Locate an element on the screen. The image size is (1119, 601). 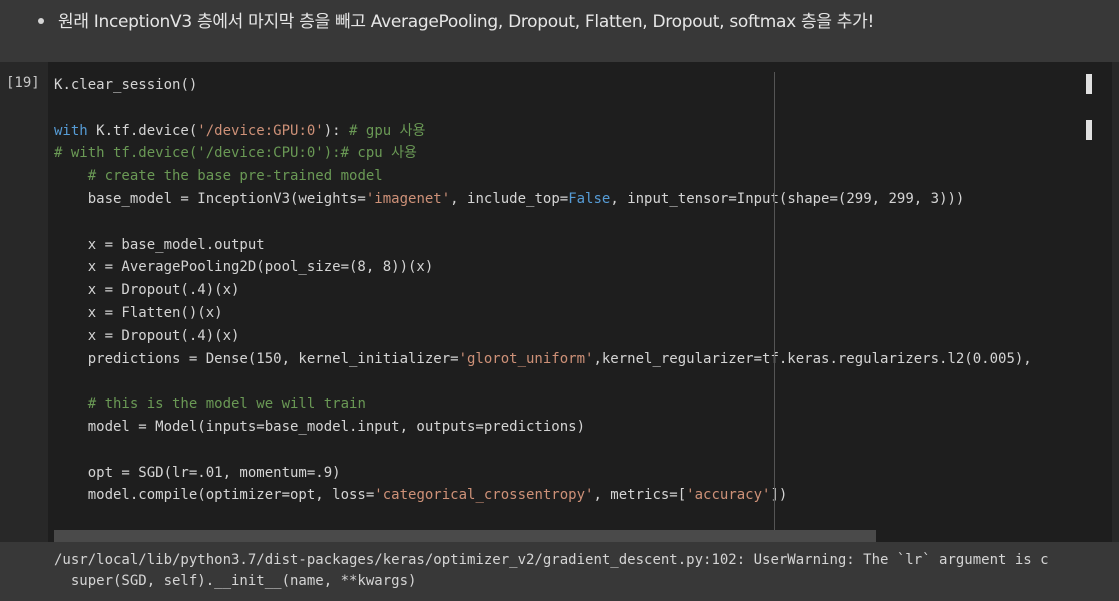
code-string: '/device:GPU:0' is located at coordinates (260, 130).